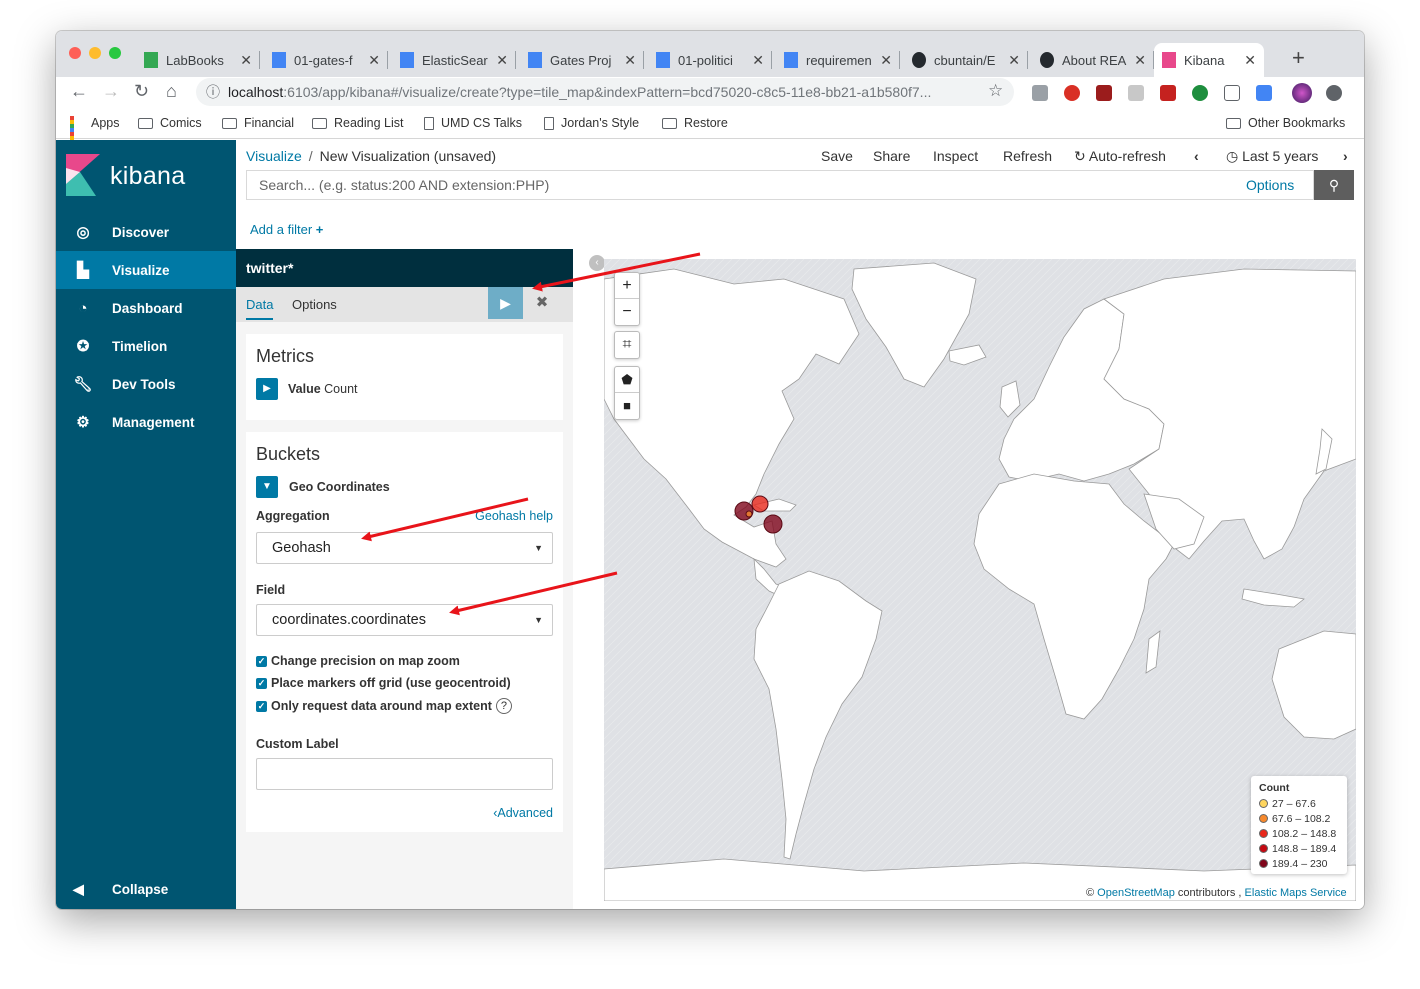  I want to click on browser-tab: About REA ✕, so click(1093, 60).